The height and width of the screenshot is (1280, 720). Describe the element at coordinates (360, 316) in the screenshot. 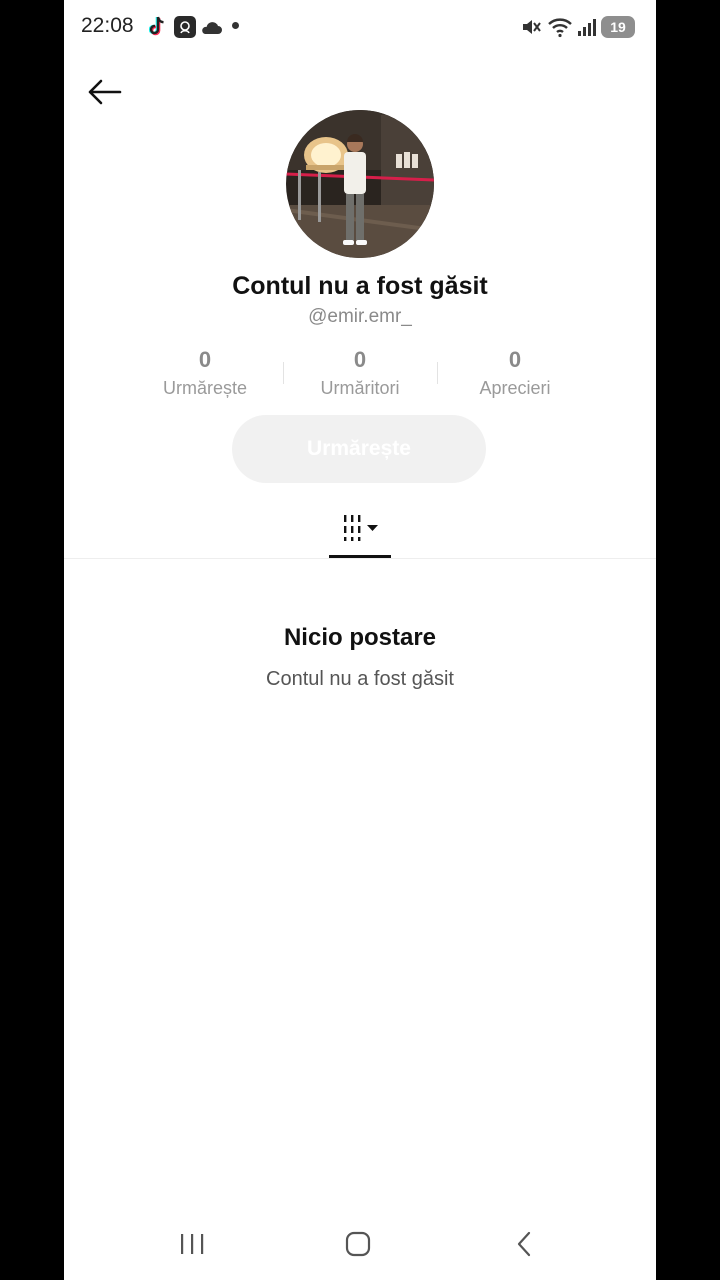

I see `profile-handle: @emir.emr_` at that location.